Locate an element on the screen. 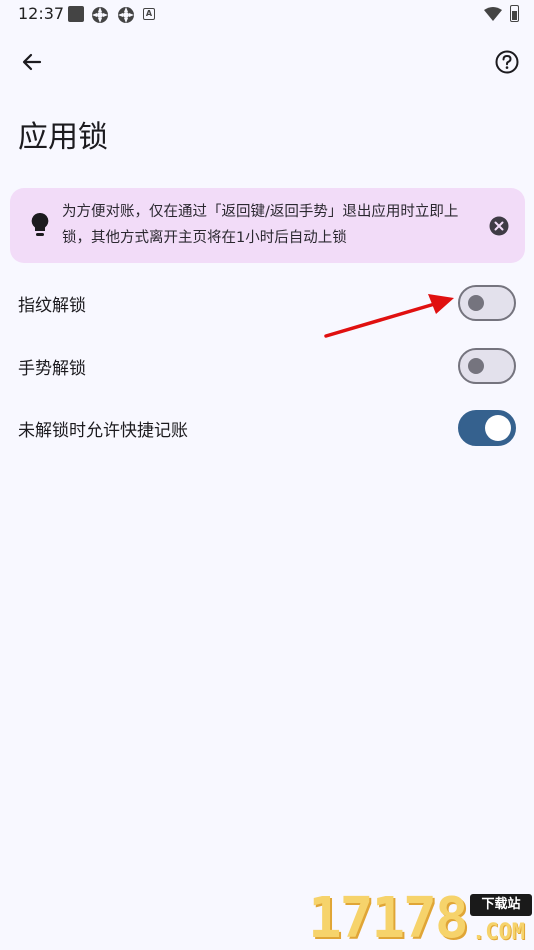 The image size is (534, 950). setting-row-gesture-unlock: 手势解锁 is located at coordinates (267, 366).